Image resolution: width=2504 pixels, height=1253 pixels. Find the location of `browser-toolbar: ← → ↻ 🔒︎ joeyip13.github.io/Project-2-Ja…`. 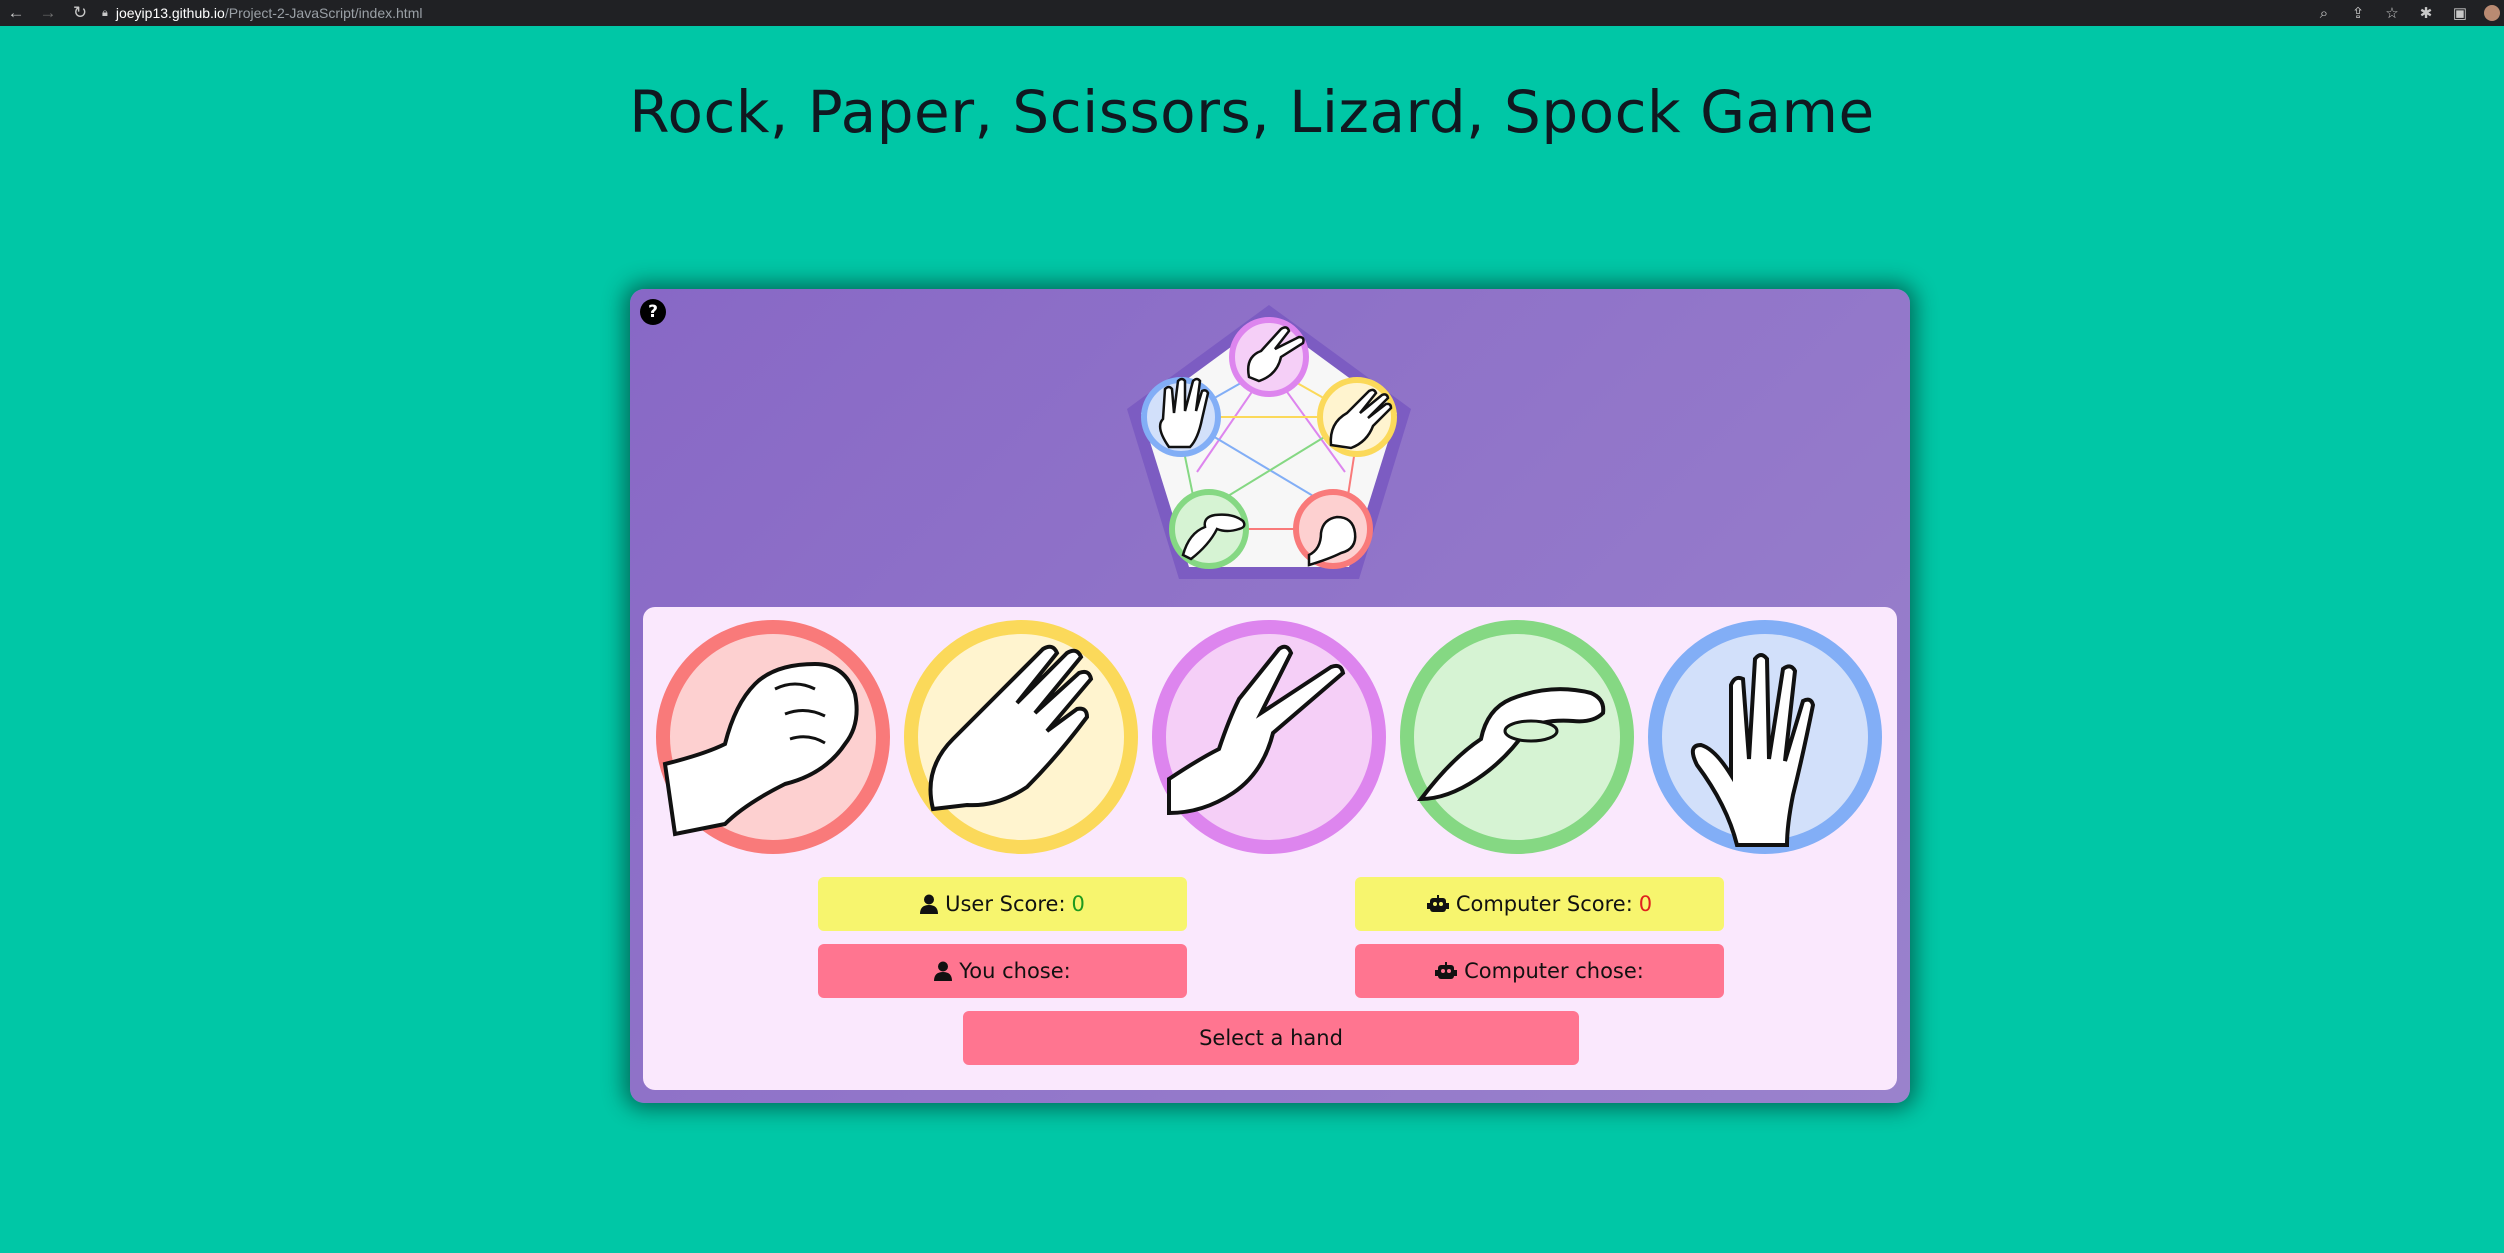

browser-toolbar: ← → ↻ 🔒︎ joeyip13.github.io/Project-2-Ja… is located at coordinates (1252, 13).